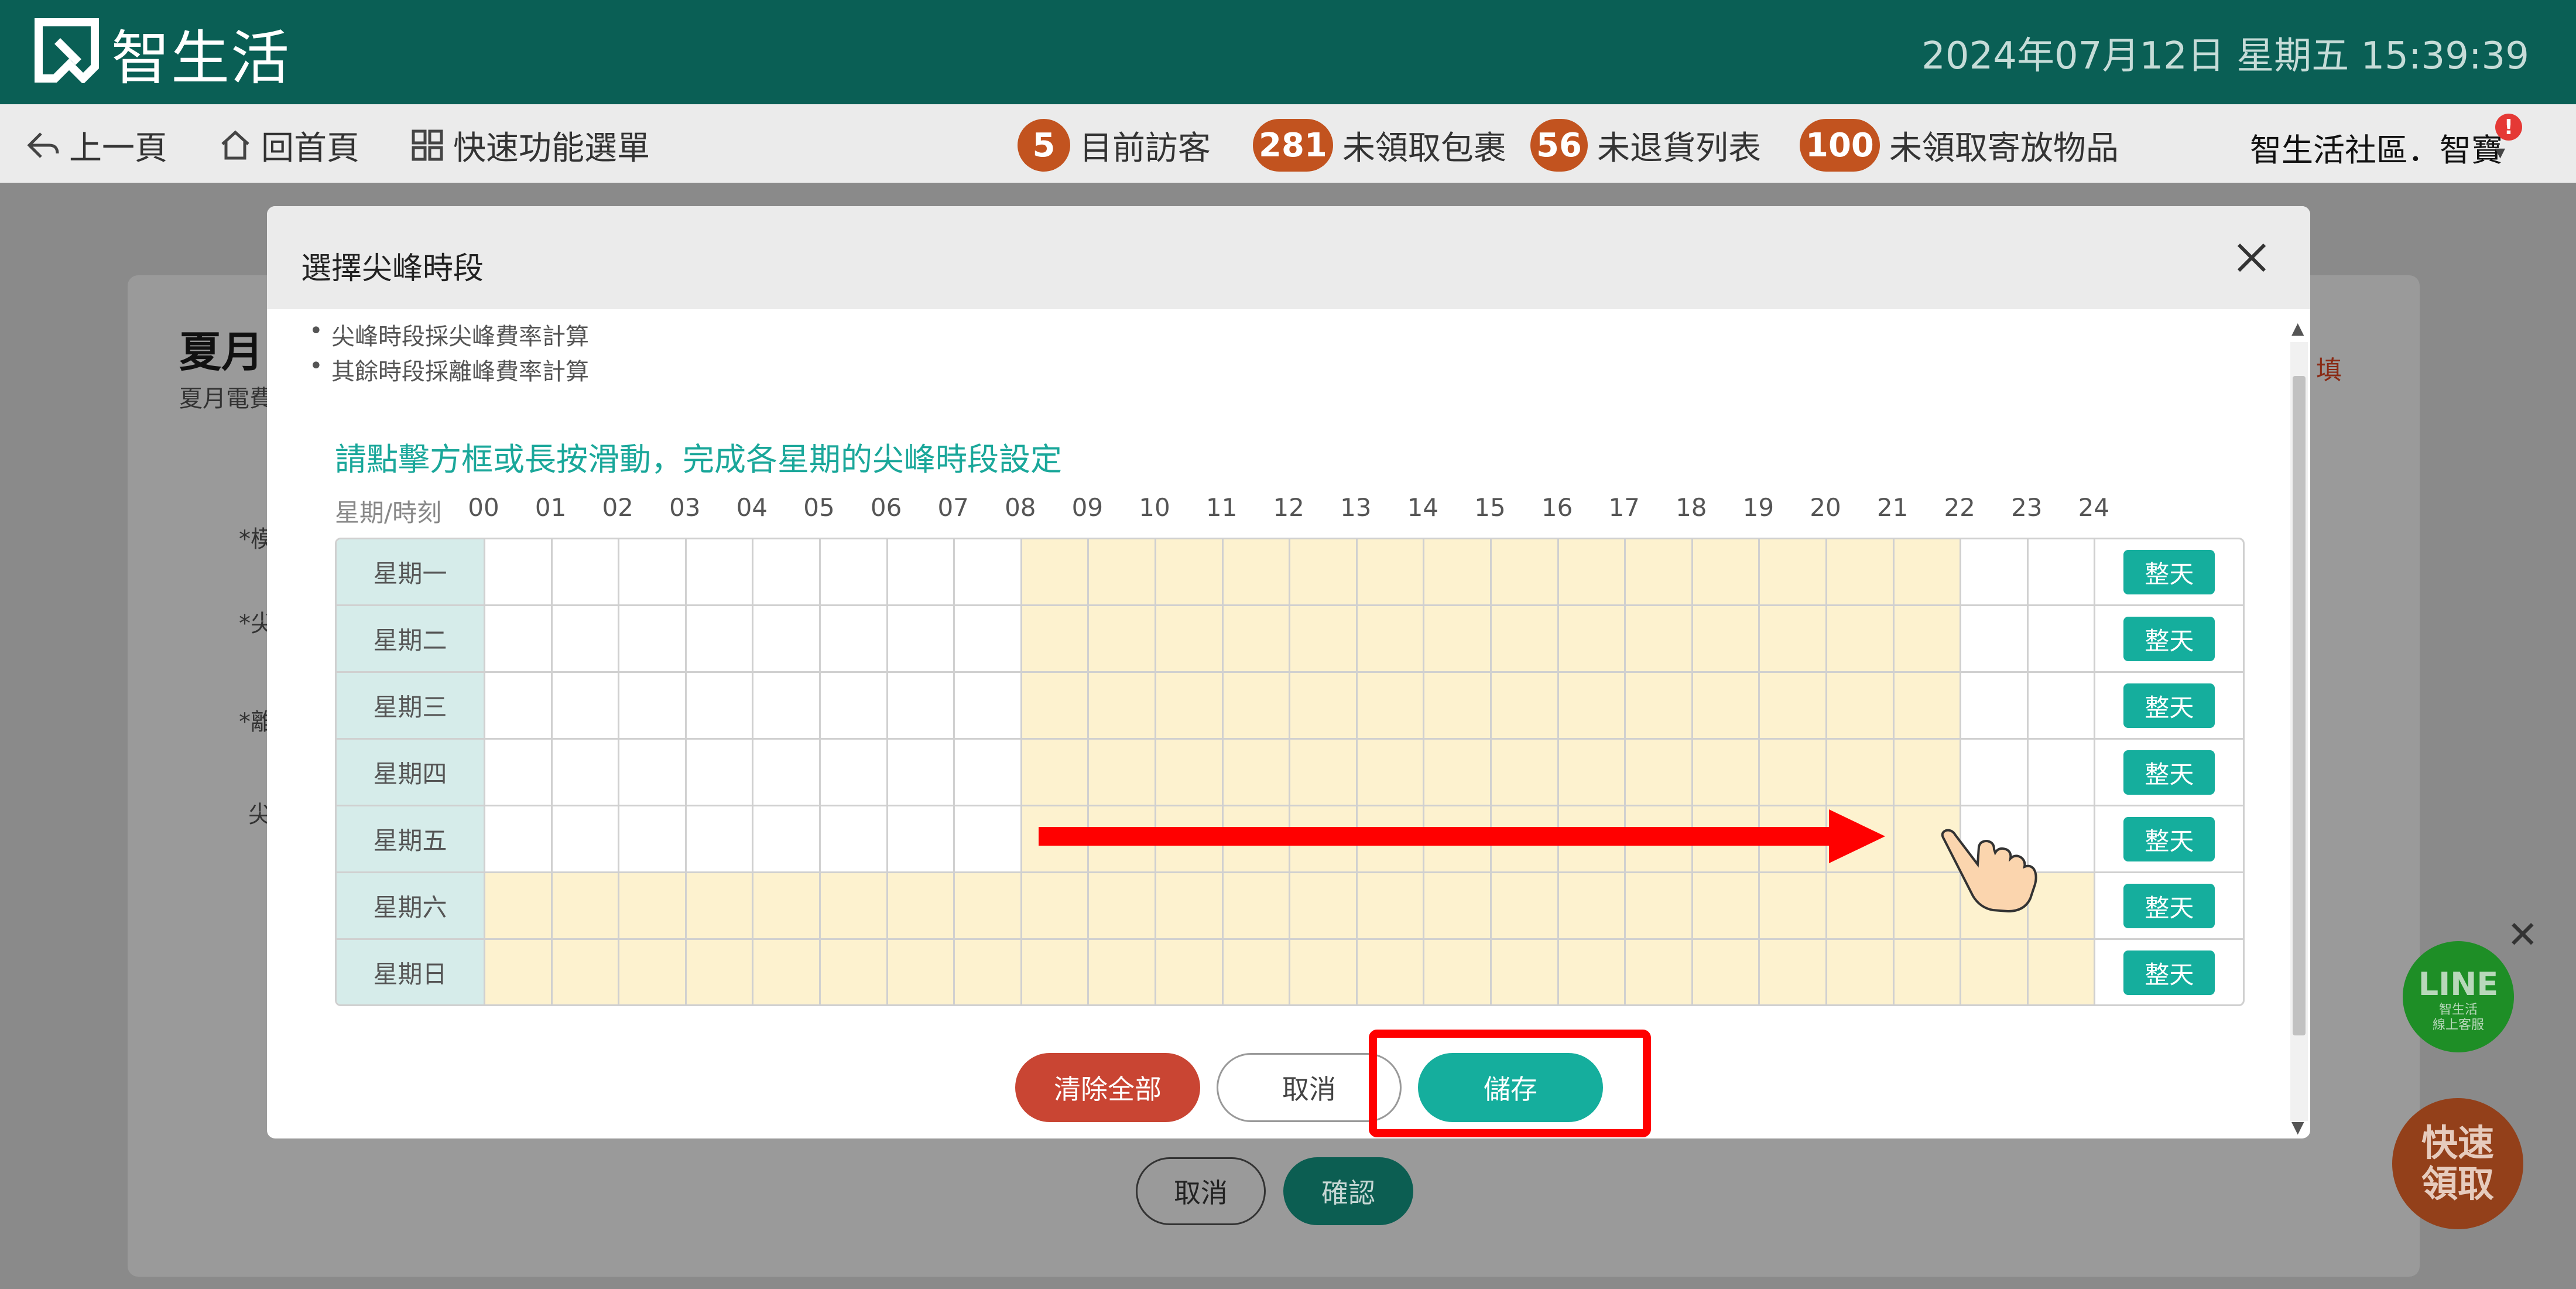 The width and height of the screenshot is (2576, 1289). Describe the element at coordinates (530, 145) in the screenshot. I see `quick-menu-link: 快速功能選單` at that location.